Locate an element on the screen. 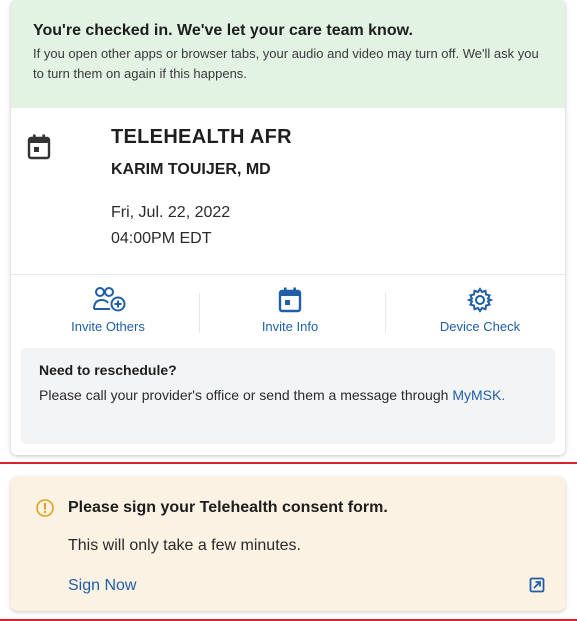 This screenshot has height=621, width=577. invite-others-button: Invite Others is located at coordinates (108, 309).